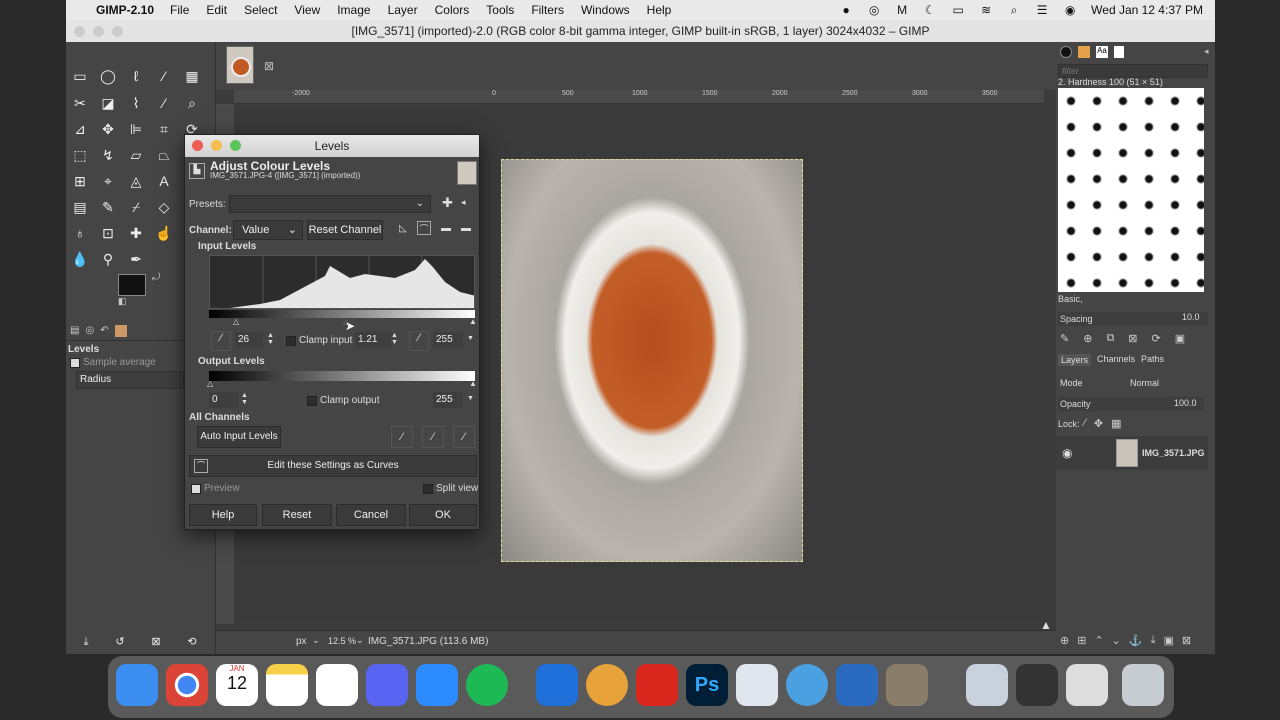 This screenshot has height=720, width=1280. I want to click on siri-icon: ◉, so click(1070, 10).